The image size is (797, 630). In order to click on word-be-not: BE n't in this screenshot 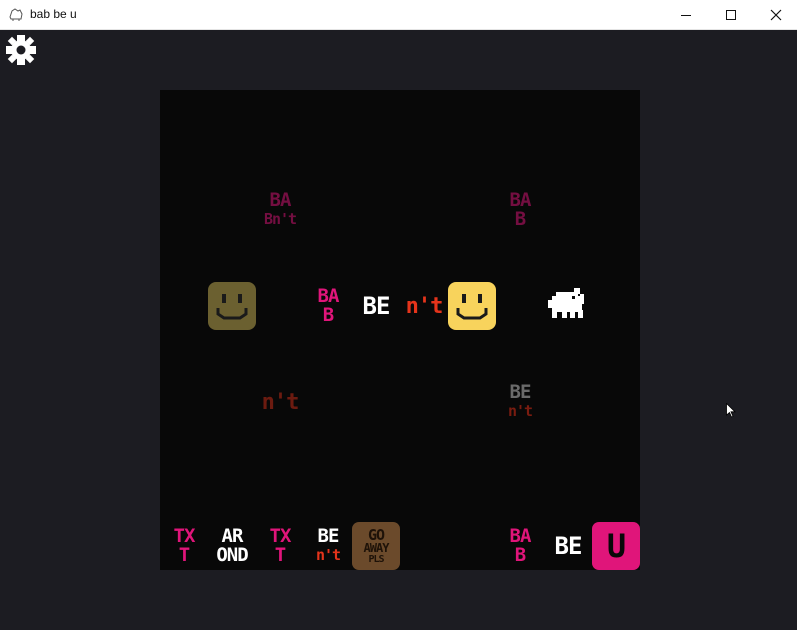, I will do `click(328, 546)`.